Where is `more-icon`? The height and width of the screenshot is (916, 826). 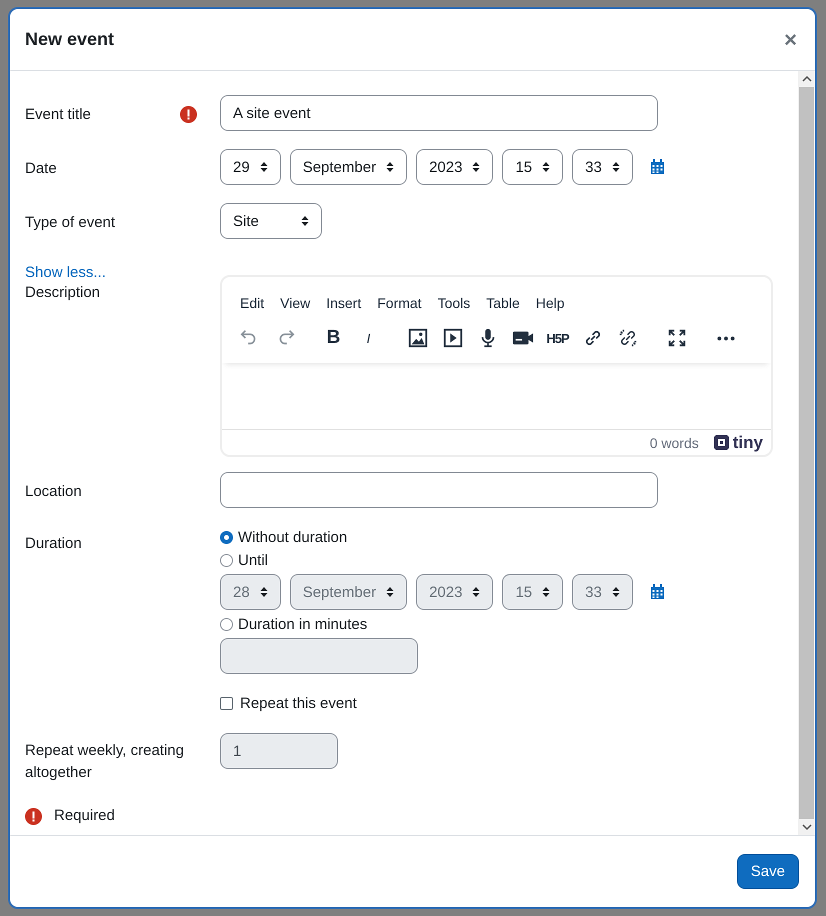
more-icon is located at coordinates (725, 338).